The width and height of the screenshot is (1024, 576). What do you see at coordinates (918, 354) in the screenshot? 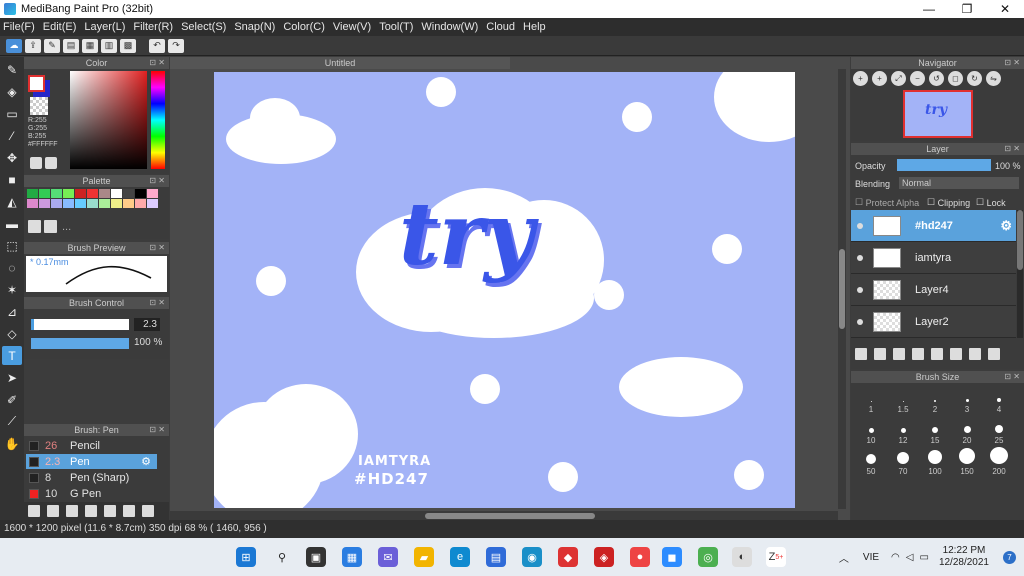
I see `add-layer-menu-icon` at bounding box center [918, 354].